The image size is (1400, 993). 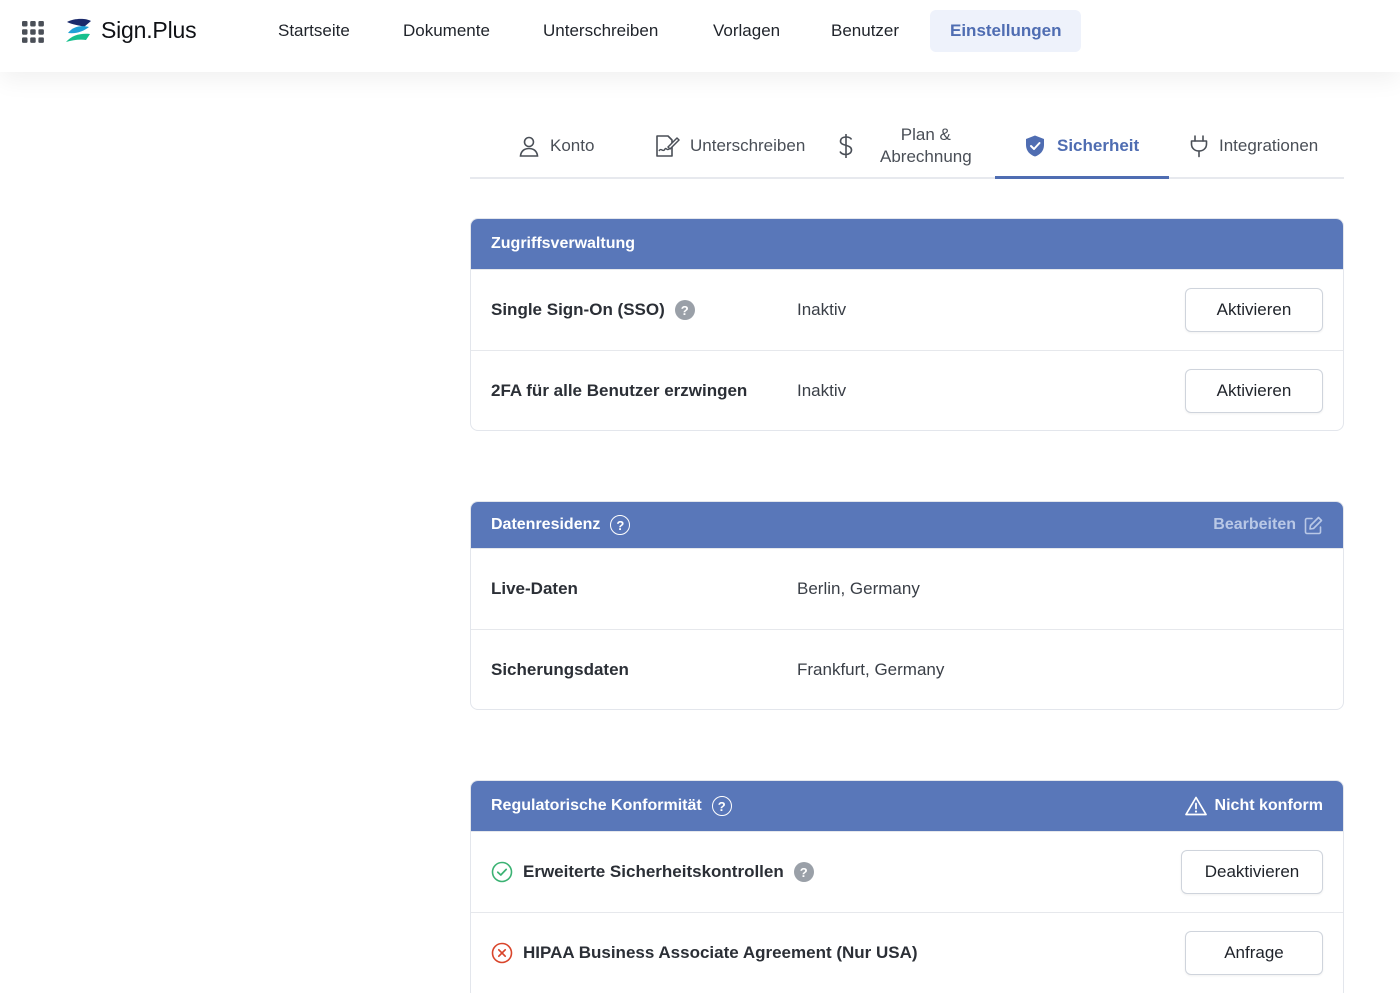 What do you see at coordinates (33, 32) in the screenshot?
I see `app-grid-icon` at bounding box center [33, 32].